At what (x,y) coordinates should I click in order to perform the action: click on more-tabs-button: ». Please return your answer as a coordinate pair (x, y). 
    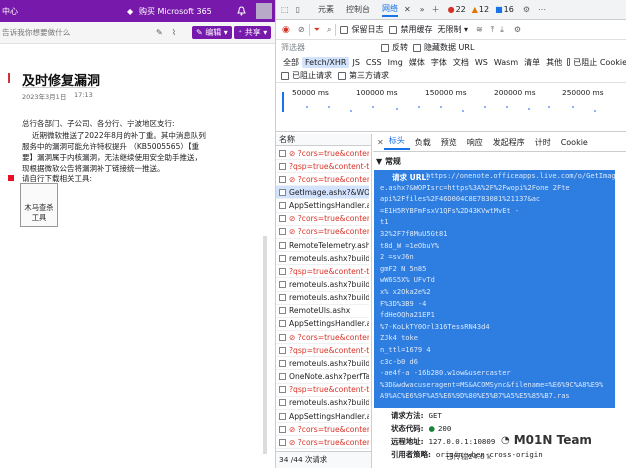
    Looking at the image, I should click on (422, 9).